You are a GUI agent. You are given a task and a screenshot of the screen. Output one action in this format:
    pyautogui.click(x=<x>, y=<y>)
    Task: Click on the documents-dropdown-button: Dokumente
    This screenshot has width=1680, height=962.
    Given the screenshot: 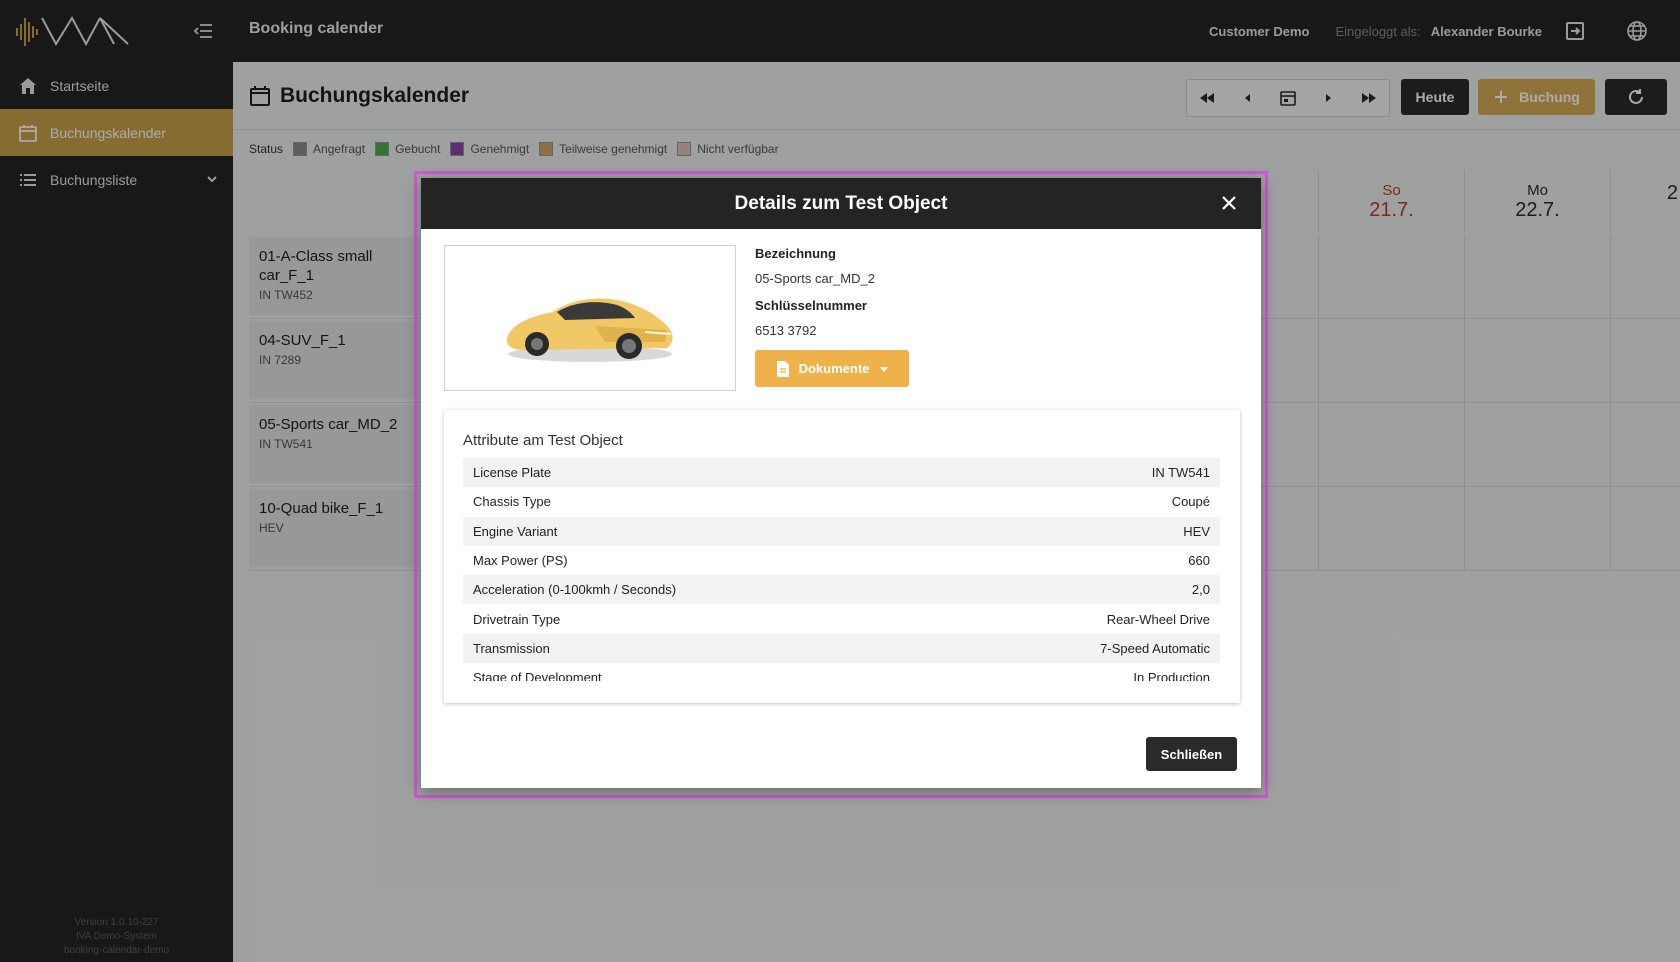 What is the action you would take?
    pyautogui.click(x=832, y=368)
    